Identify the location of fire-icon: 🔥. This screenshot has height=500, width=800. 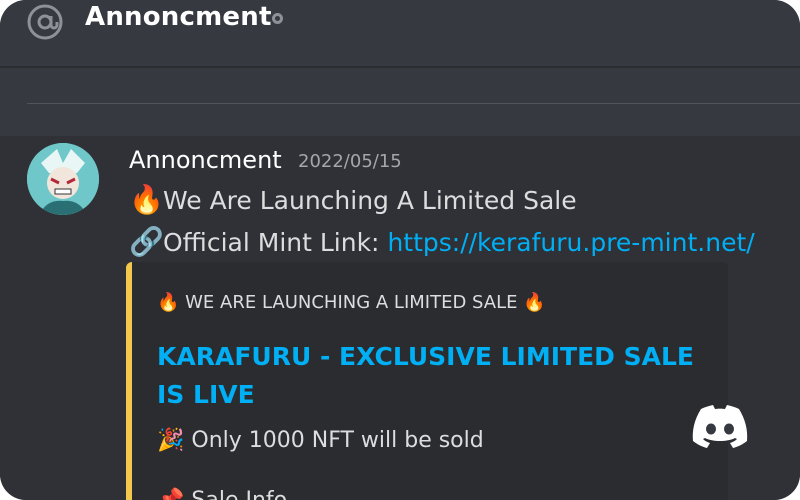
(146, 199).